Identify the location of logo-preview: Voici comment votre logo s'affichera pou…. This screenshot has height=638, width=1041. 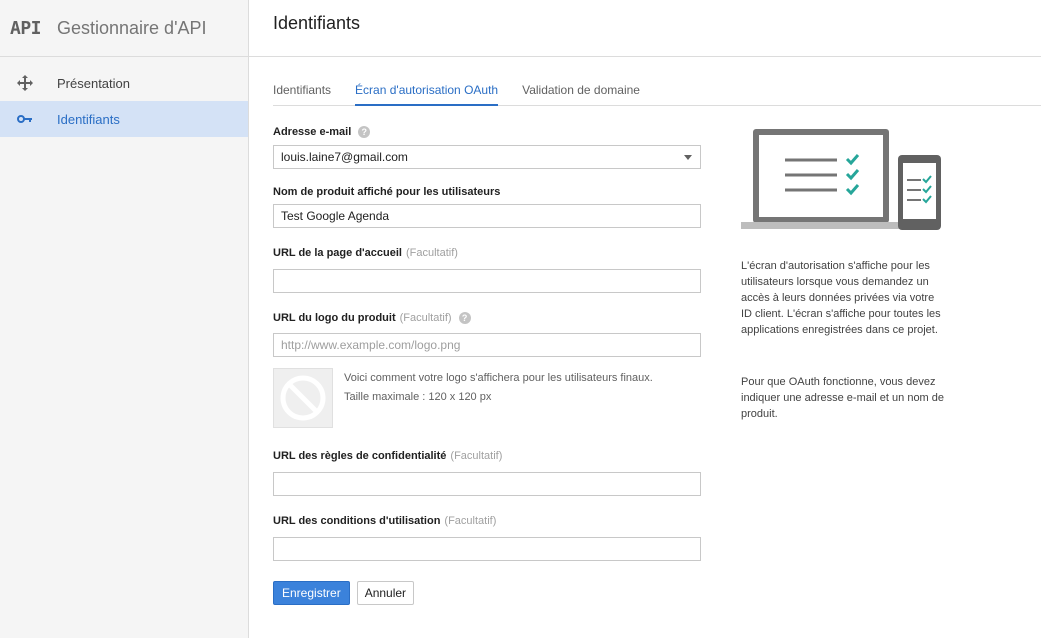
(487, 398).